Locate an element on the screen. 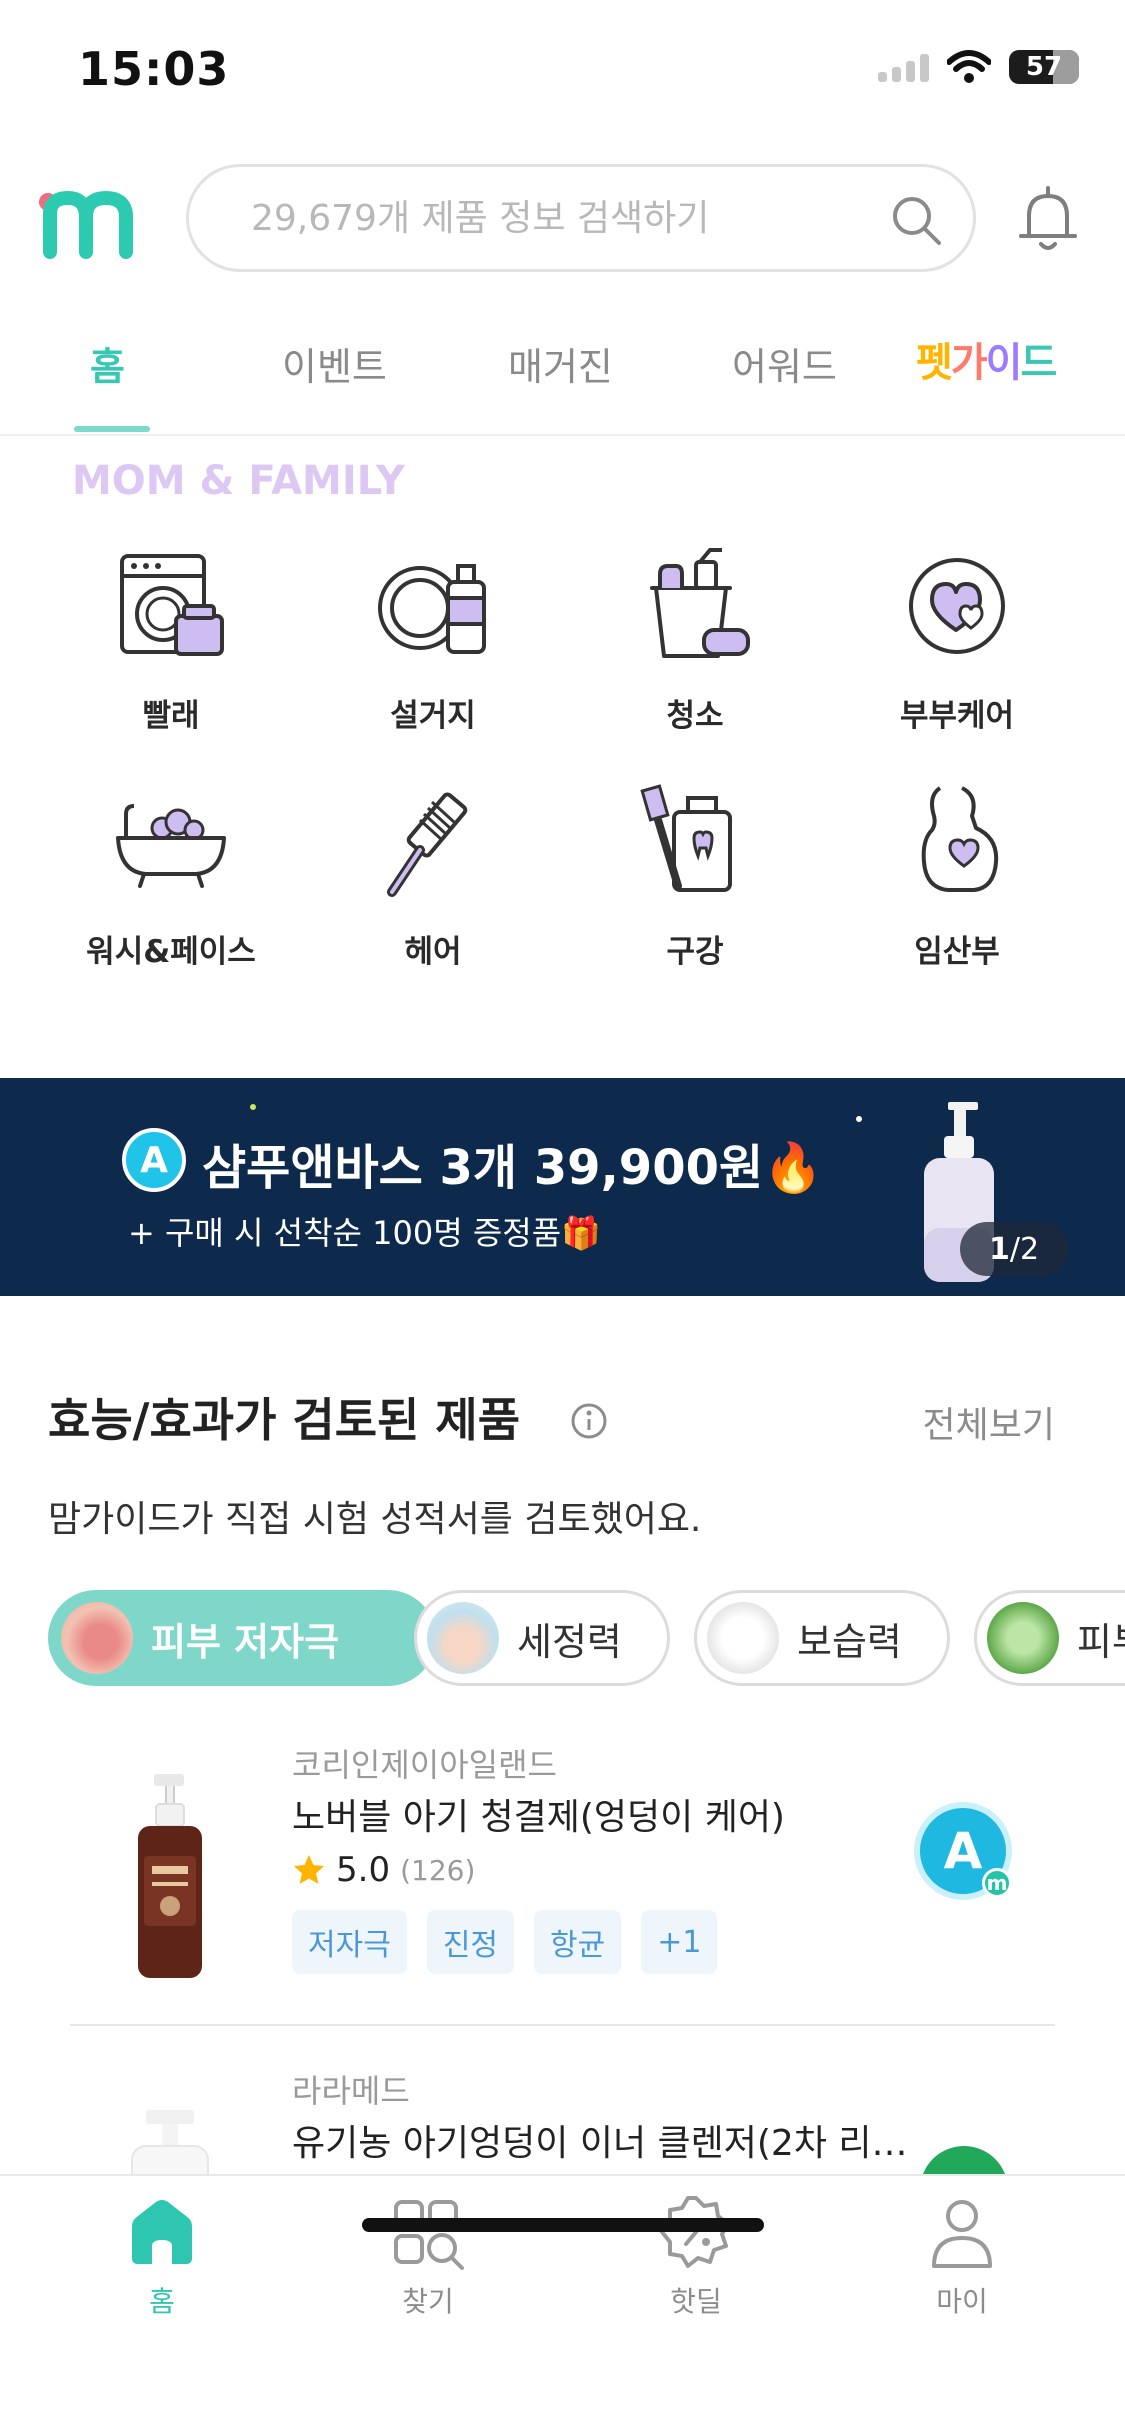 This screenshot has height=2436, width=1125. see-all-link: 전체보기 is located at coordinates (989, 1422).